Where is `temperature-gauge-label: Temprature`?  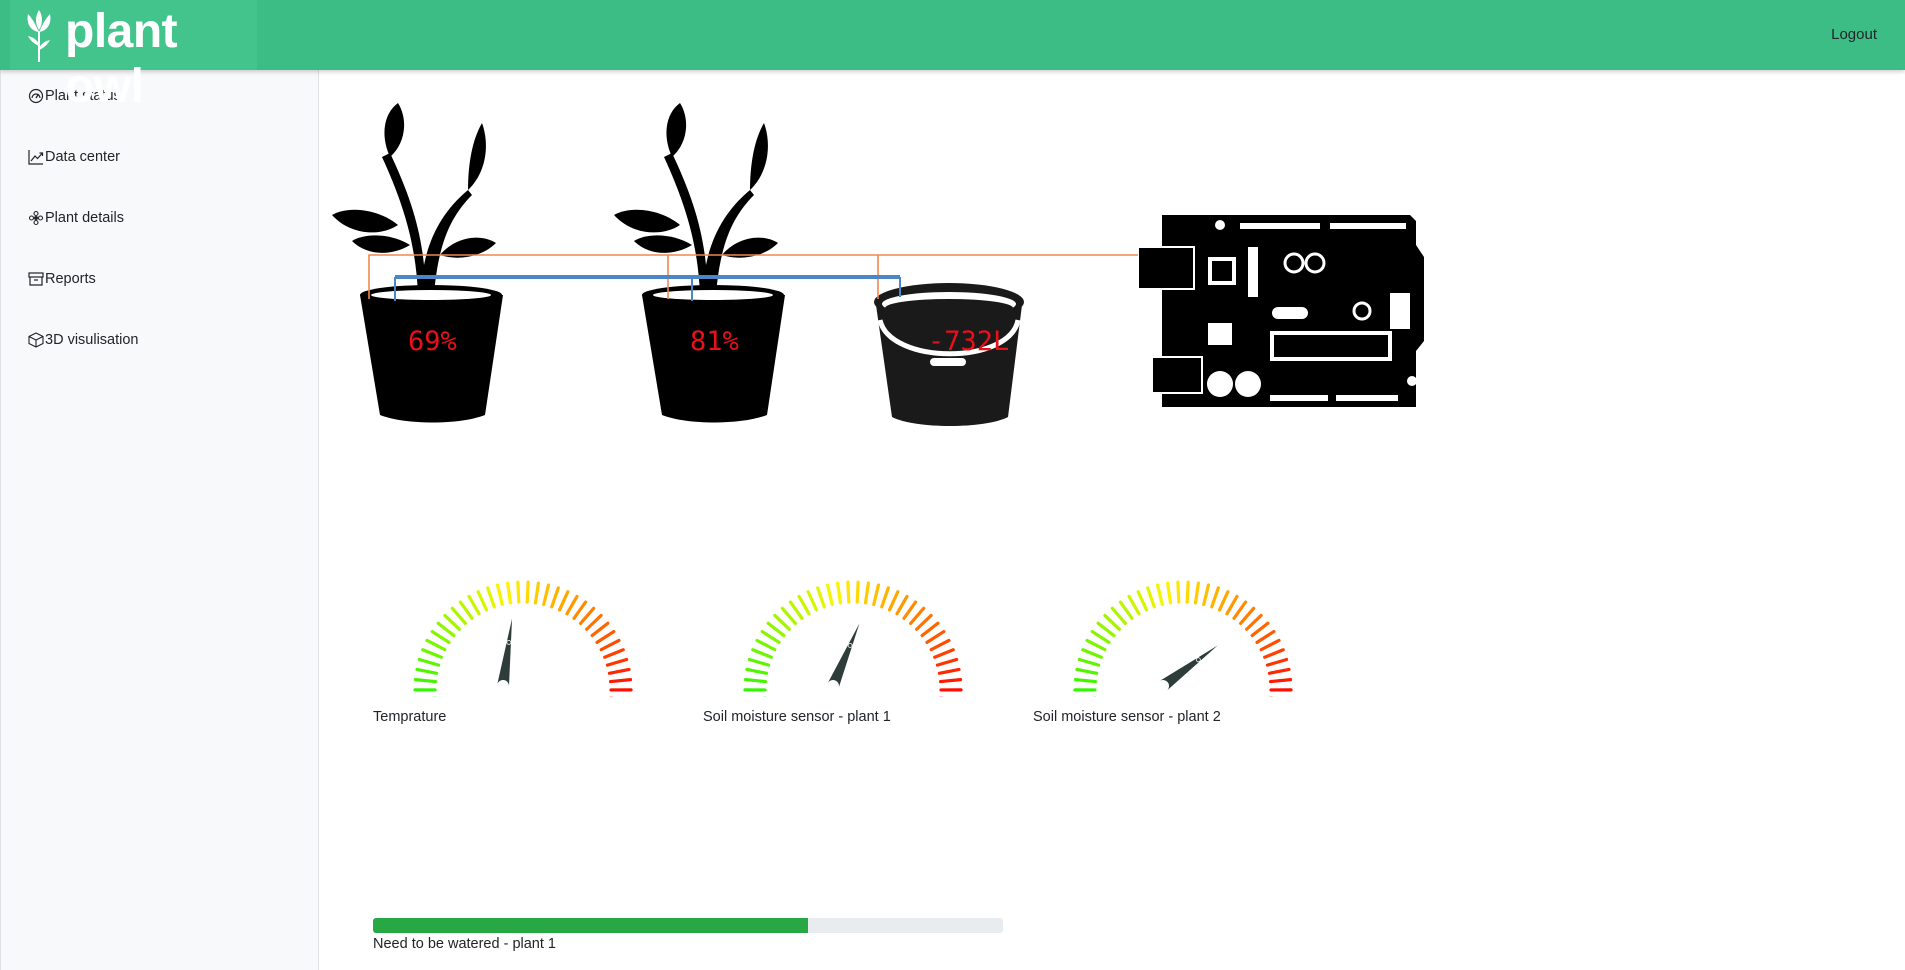 temperature-gauge-label: Temprature is located at coordinates (410, 717).